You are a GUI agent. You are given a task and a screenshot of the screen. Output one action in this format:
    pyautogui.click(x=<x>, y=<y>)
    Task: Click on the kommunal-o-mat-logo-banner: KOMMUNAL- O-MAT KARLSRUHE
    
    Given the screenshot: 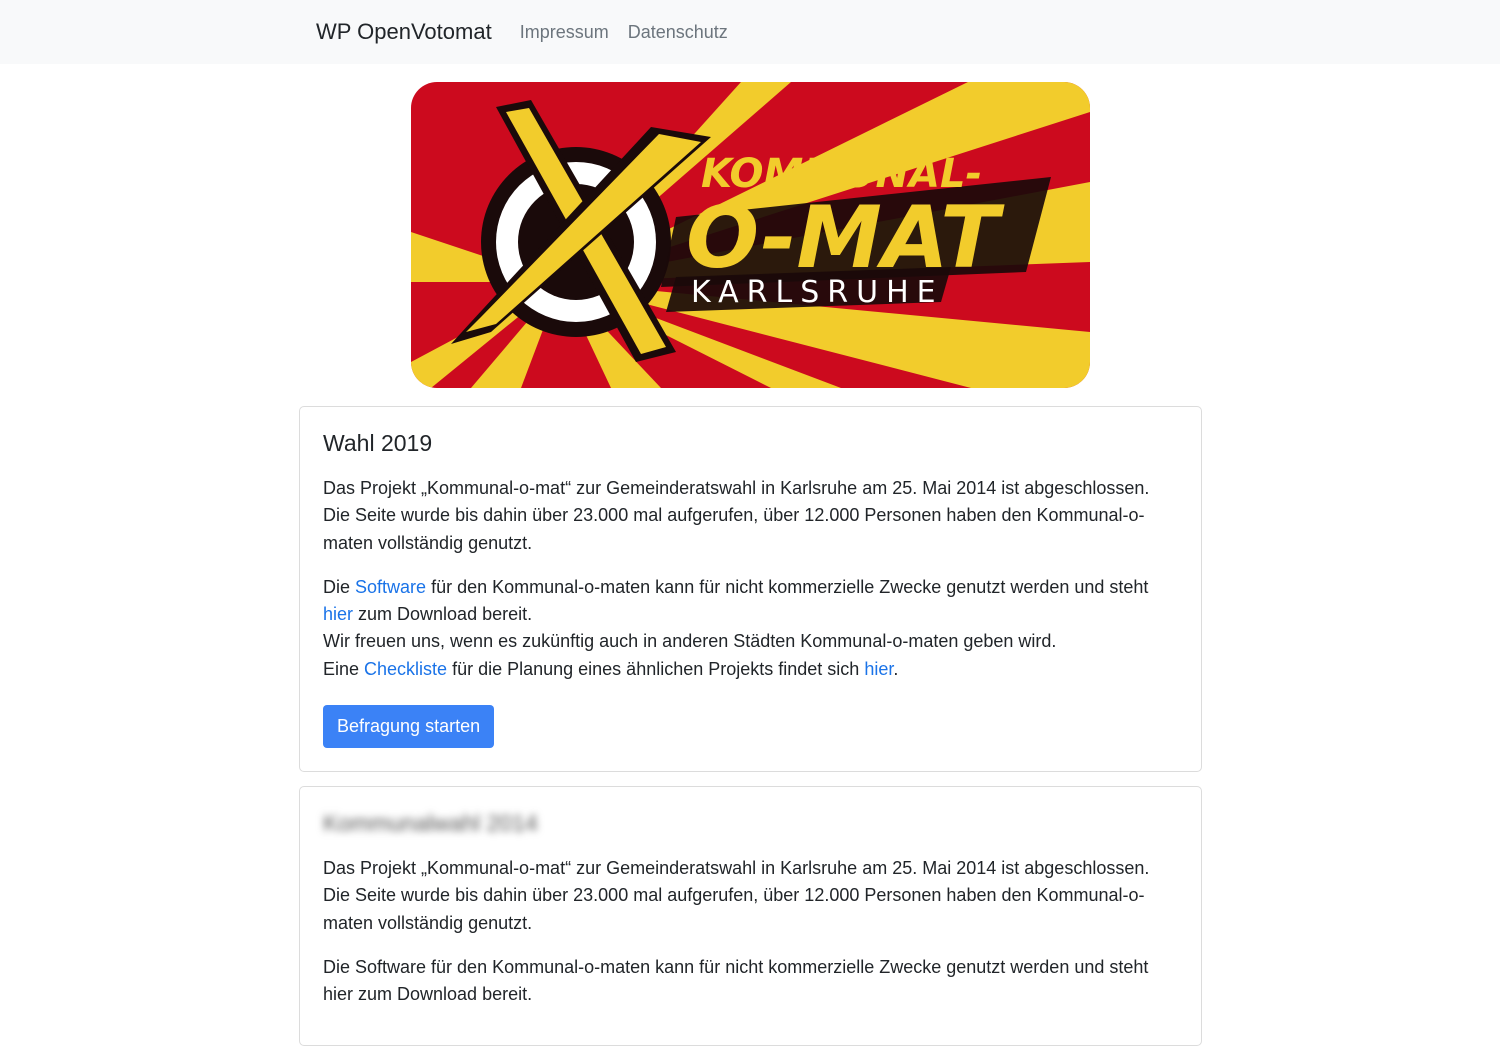 What is the action you would take?
    pyautogui.click(x=750, y=235)
    